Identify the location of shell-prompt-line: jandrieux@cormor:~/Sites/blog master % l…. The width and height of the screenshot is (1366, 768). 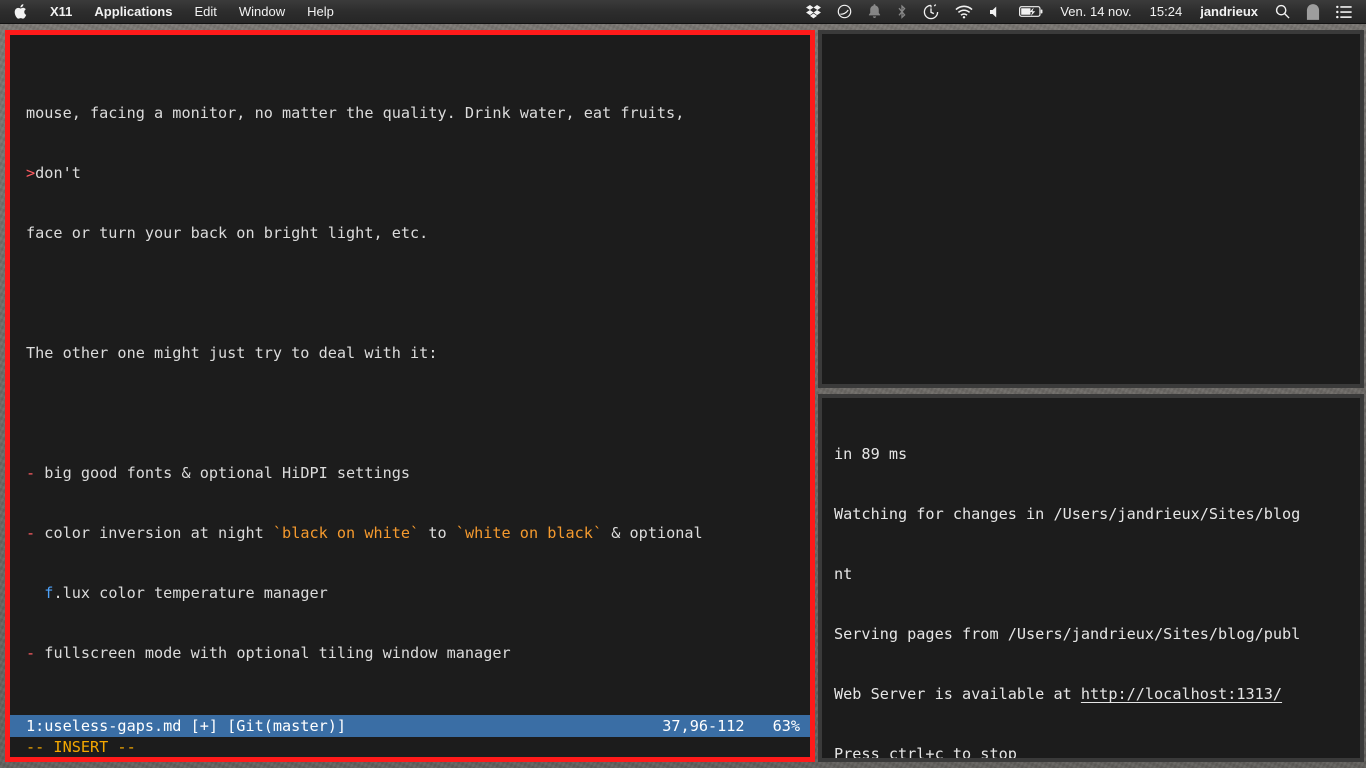
(1097, 90).